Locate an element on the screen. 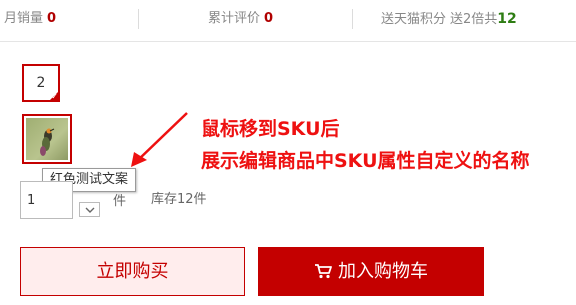  points-value: 12 is located at coordinates (507, 19).